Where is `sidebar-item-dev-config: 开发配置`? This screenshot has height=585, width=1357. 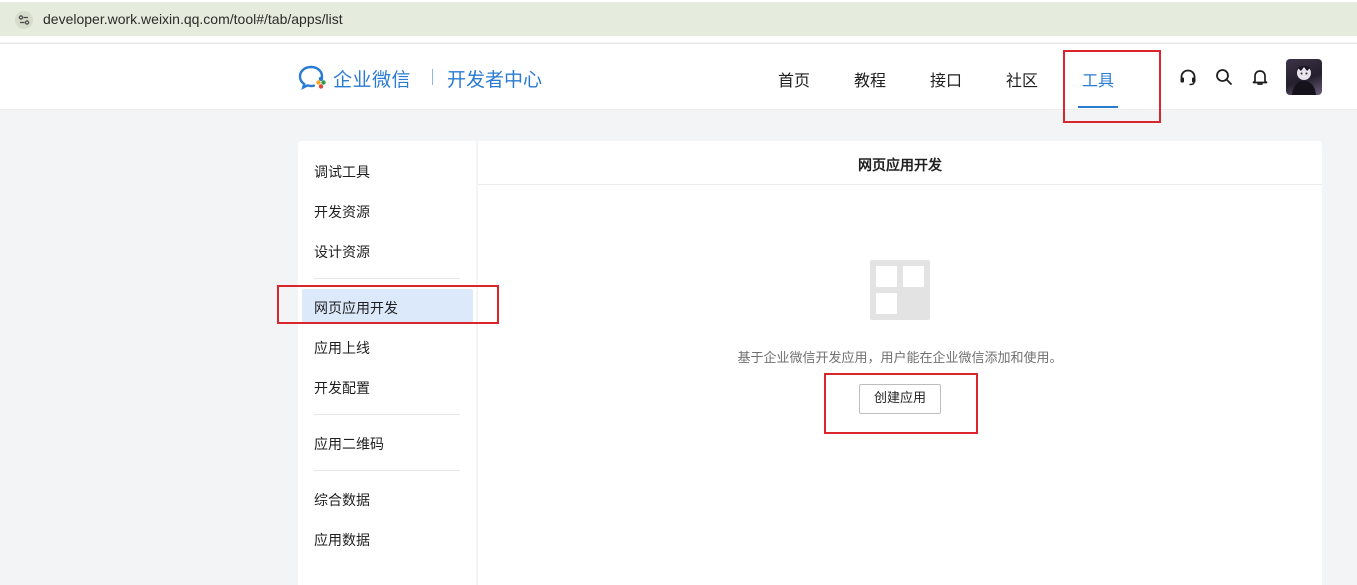
sidebar-item-dev-config: 开发配置 is located at coordinates (342, 388).